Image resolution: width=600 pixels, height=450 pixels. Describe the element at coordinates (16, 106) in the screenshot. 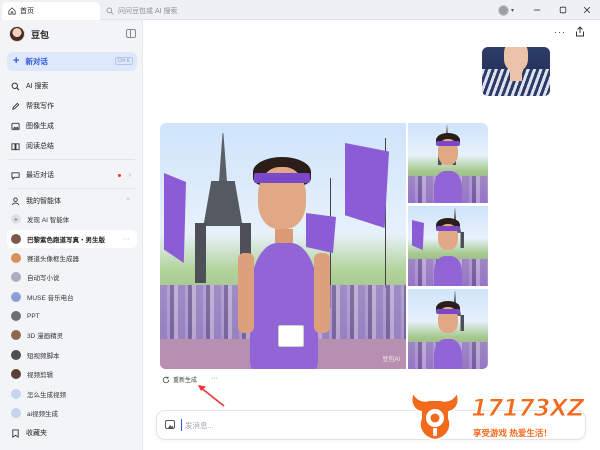

I see `pen-icon` at that location.